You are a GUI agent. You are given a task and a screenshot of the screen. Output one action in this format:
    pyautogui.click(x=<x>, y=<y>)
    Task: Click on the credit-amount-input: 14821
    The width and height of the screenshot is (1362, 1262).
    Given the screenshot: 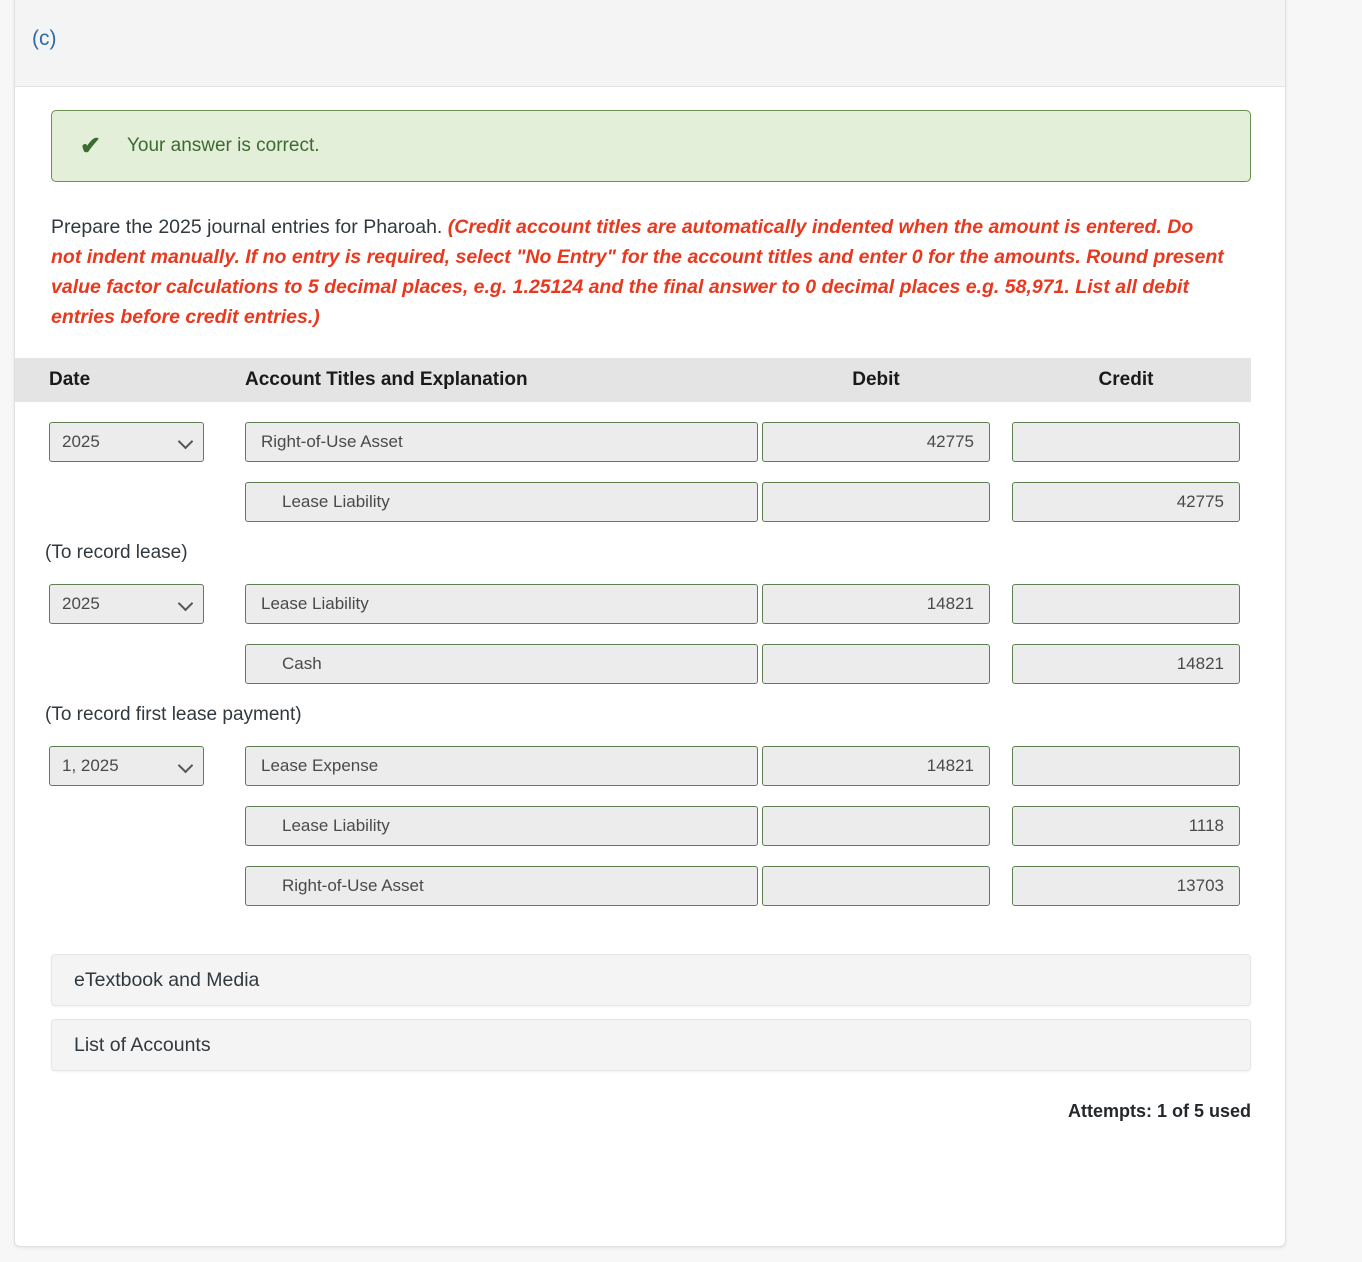 What is the action you would take?
    pyautogui.click(x=1126, y=664)
    